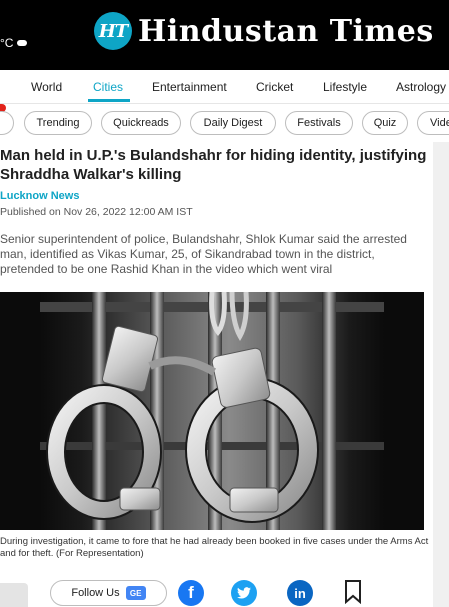 The image size is (449, 607). I want to click on facebook-icon: f, so click(191, 593).